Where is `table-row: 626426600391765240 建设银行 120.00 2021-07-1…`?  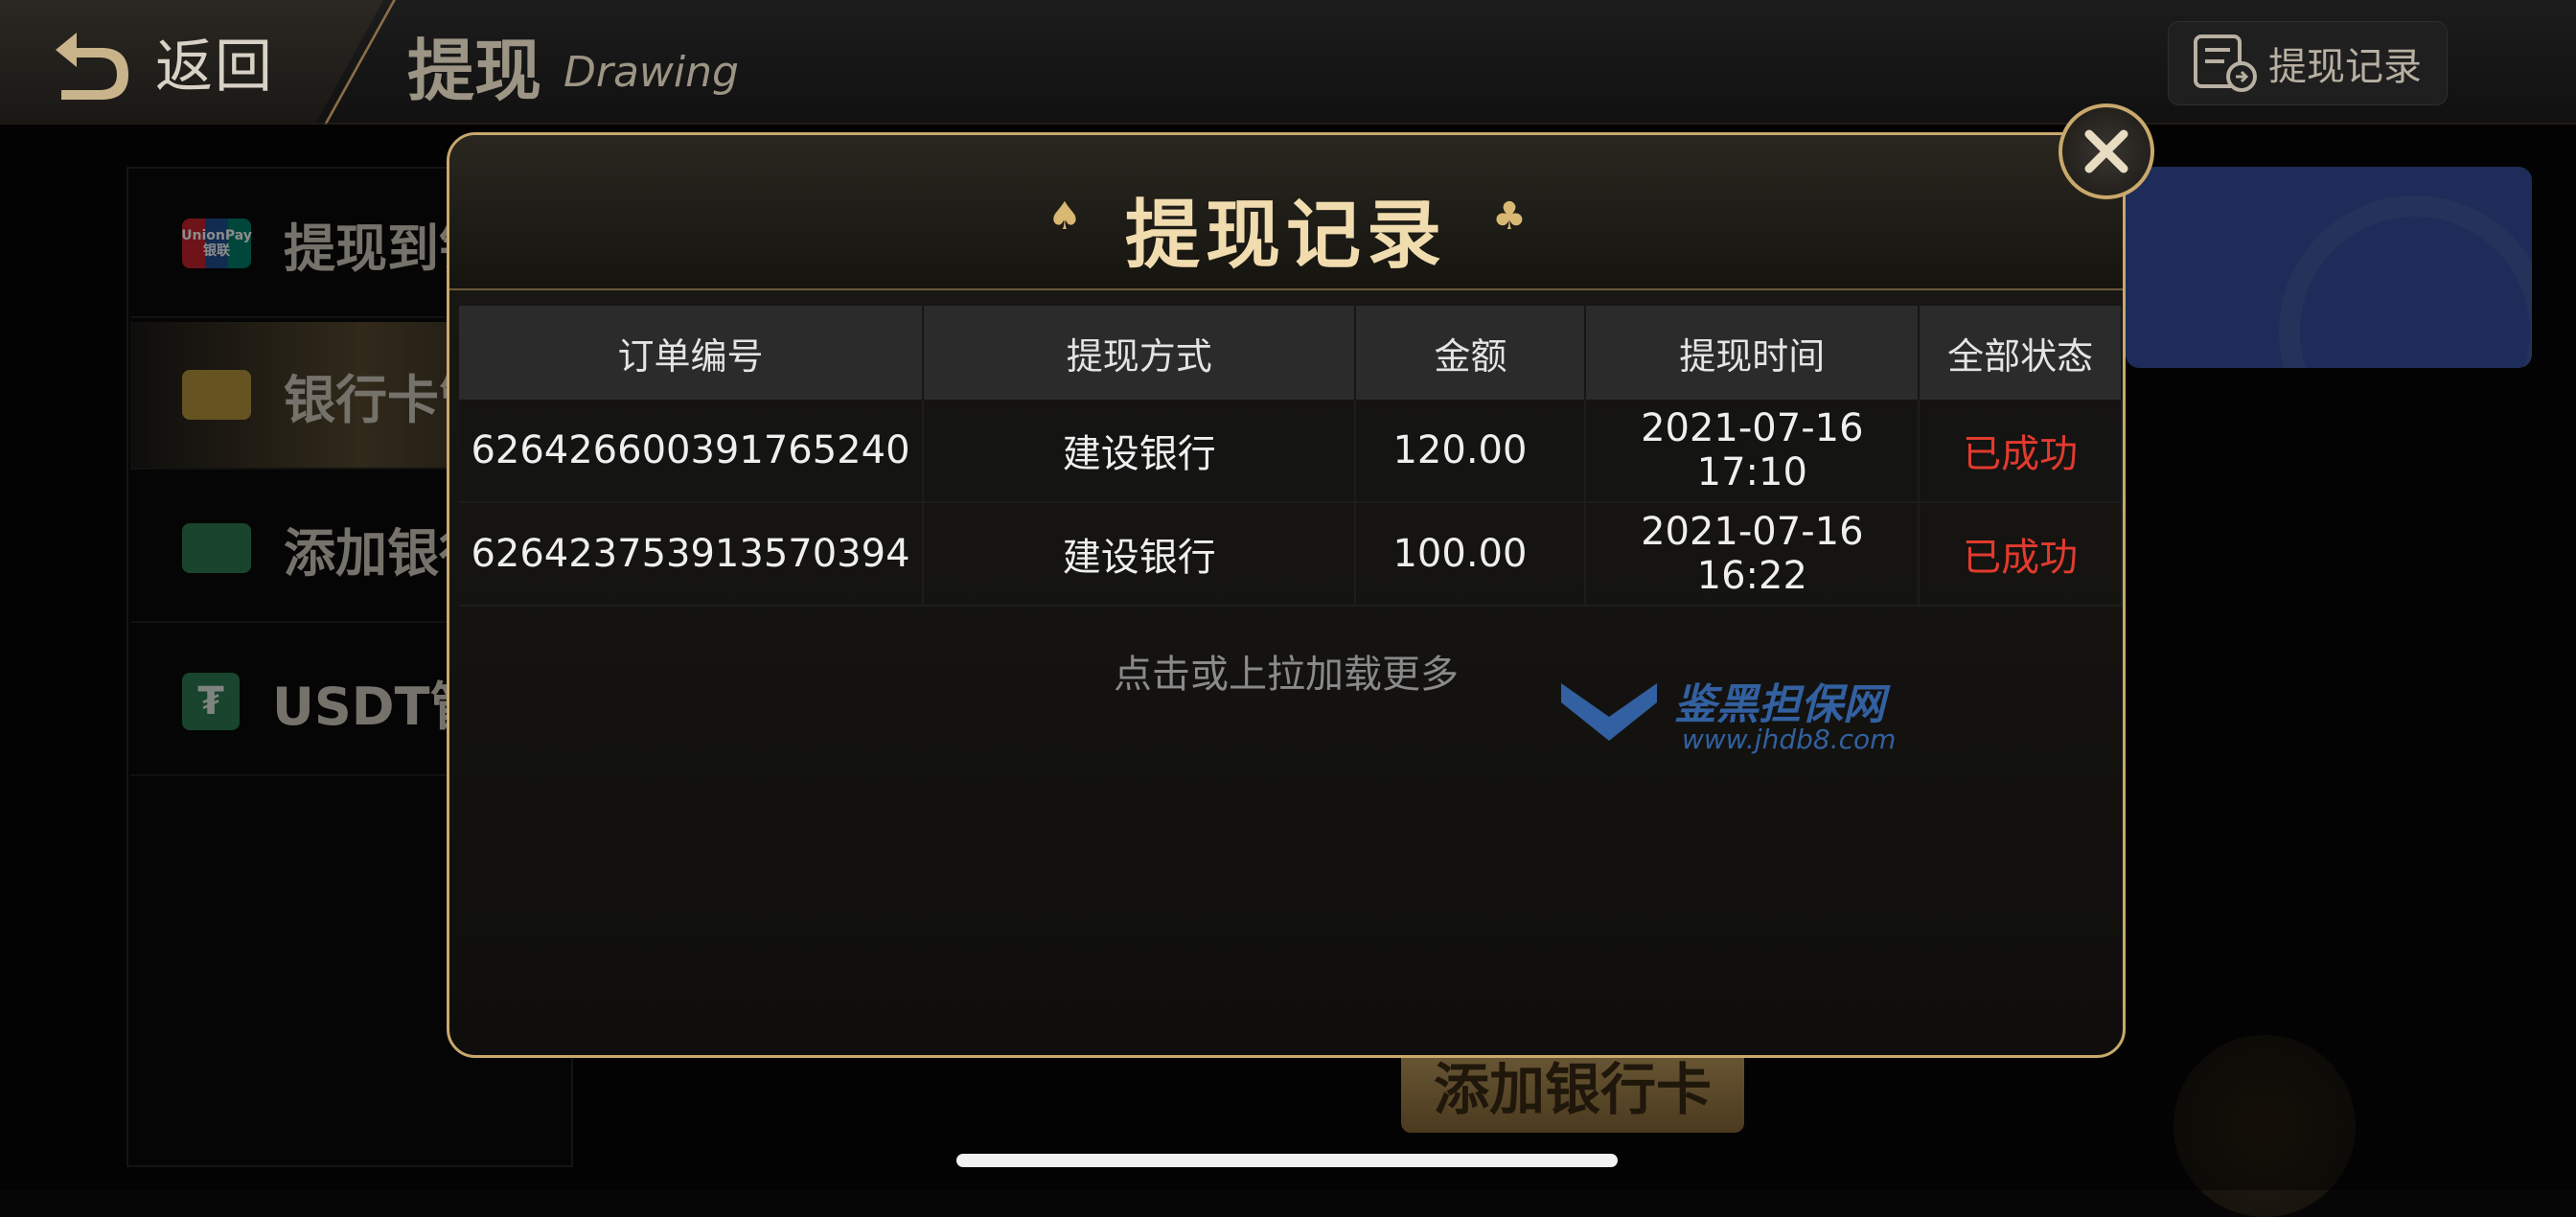 table-row: 626426600391765240 建设银行 120.00 2021-07-1… is located at coordinates (1291, 452).